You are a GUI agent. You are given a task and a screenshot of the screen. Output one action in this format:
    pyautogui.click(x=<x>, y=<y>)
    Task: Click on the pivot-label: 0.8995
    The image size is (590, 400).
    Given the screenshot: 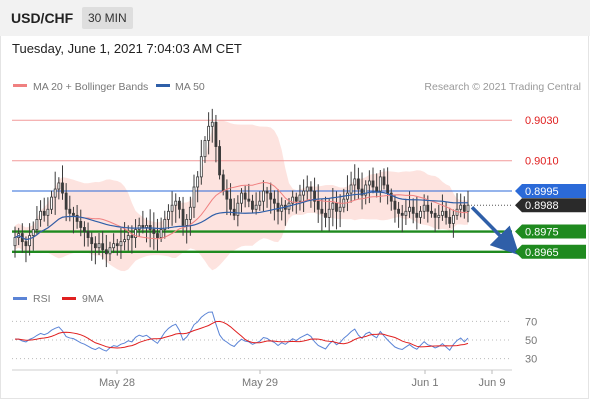 What is the action you would take?
    pyautogui.click(x=542, y=192)
    